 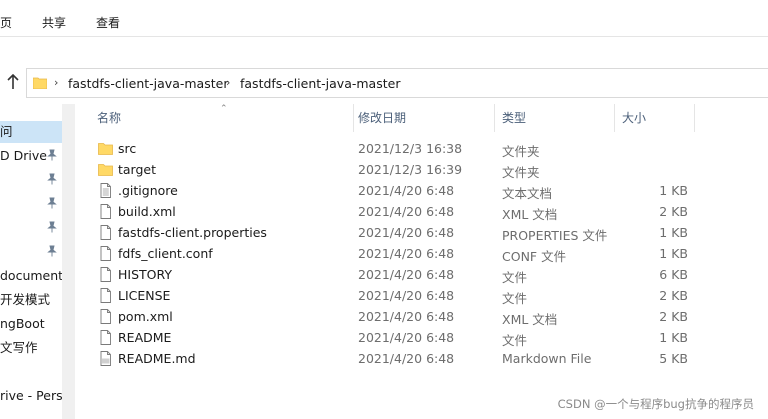 I want to click on file-type: Markdown File, so click(x=547, y=358).